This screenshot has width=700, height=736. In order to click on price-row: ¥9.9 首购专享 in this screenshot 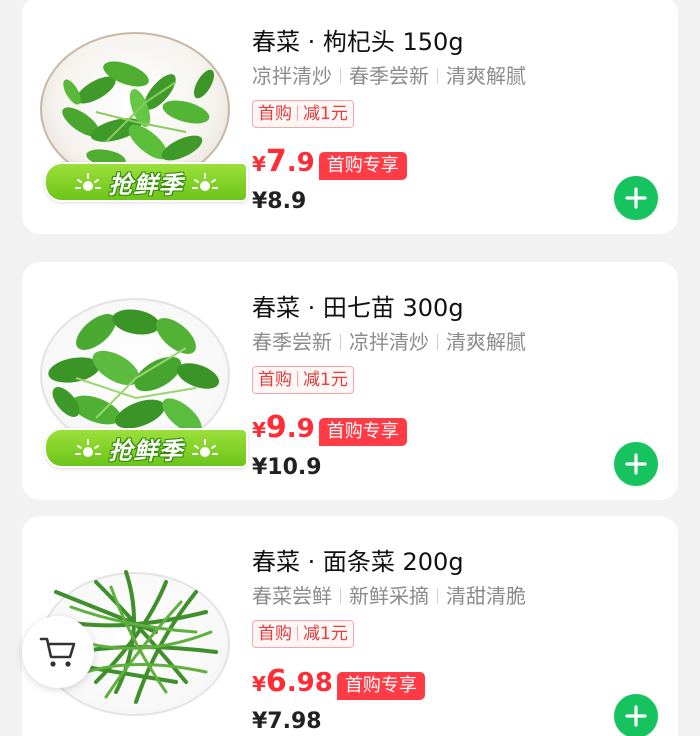, I will do `click(455, 429)`.